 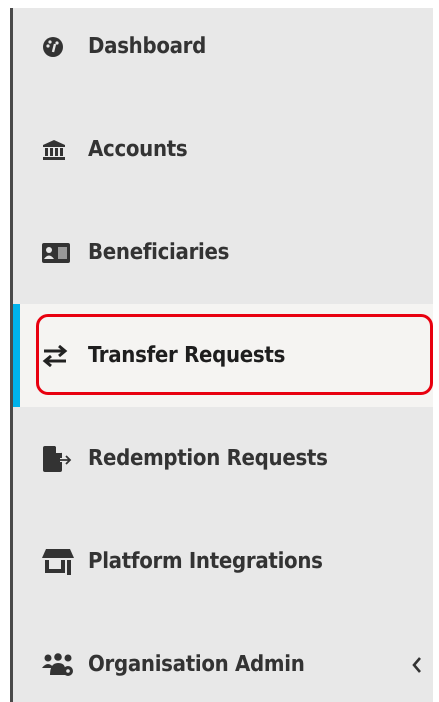 What do you see at coordinates (54, 149) in the screenshot?
I see `bank-icon` at bounding box center [54, 149].